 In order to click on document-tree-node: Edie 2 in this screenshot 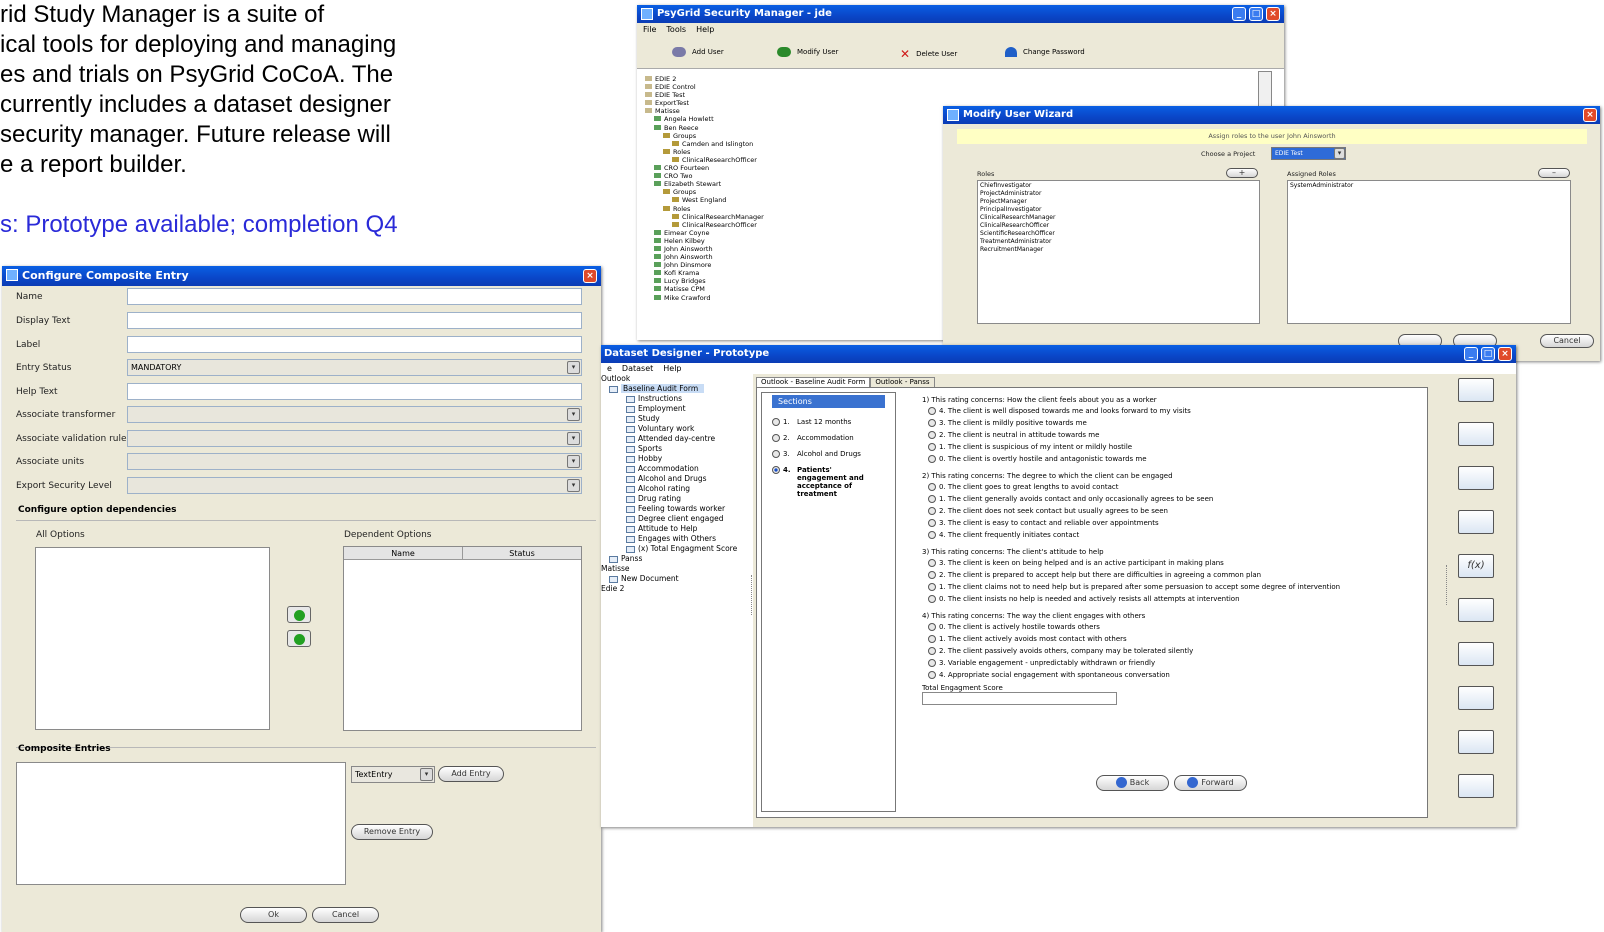, I will do `click(677, 589)`.